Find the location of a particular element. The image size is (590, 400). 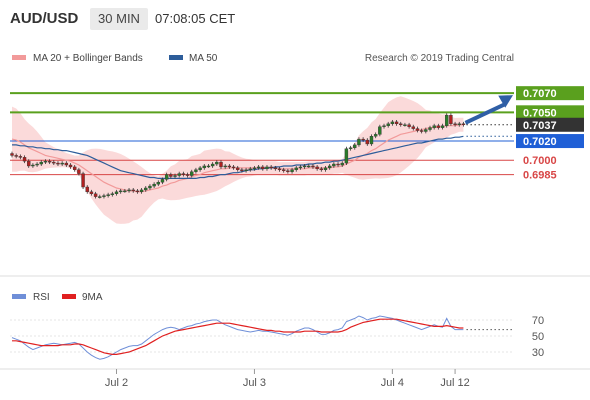

level-label-pivot: 0.7020 is located at coordinates (550, 141).